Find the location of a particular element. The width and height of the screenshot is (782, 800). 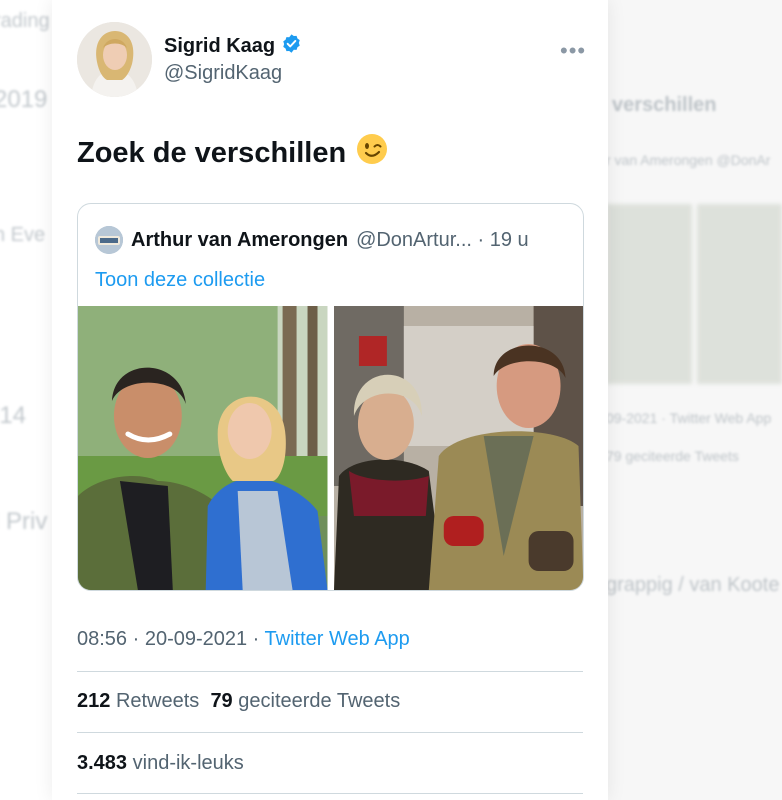

background-text: r van Amerongen @DonAr is located at coordinates (688, 160).